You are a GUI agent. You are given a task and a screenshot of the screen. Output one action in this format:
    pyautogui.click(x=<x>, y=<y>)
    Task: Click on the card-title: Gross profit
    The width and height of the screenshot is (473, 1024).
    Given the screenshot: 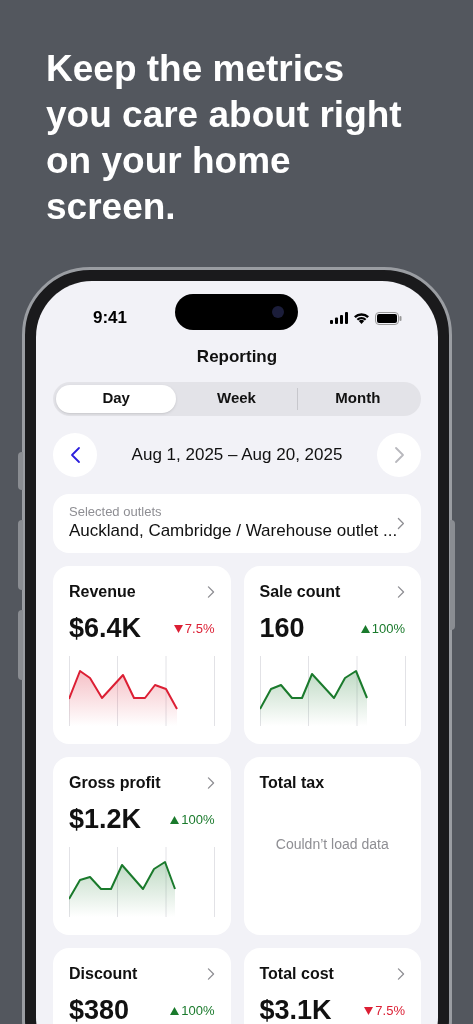 What is the action you would take?
    pyautogui.click(x=115, y=782)
    